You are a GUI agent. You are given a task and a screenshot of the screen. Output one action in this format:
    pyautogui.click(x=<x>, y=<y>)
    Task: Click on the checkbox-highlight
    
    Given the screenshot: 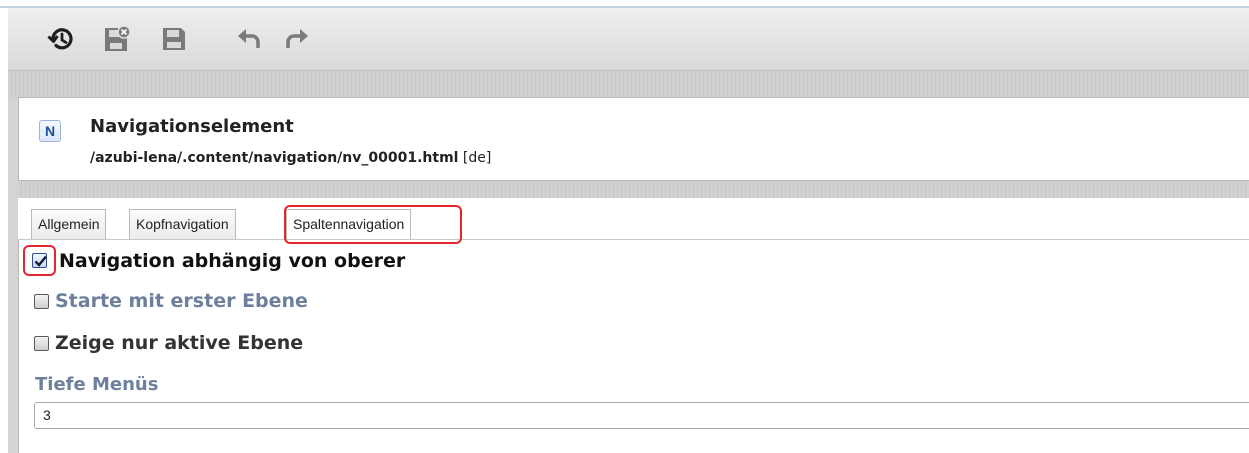 What is the action you would take?
    pyautogui.click(x=39, y=260)
    